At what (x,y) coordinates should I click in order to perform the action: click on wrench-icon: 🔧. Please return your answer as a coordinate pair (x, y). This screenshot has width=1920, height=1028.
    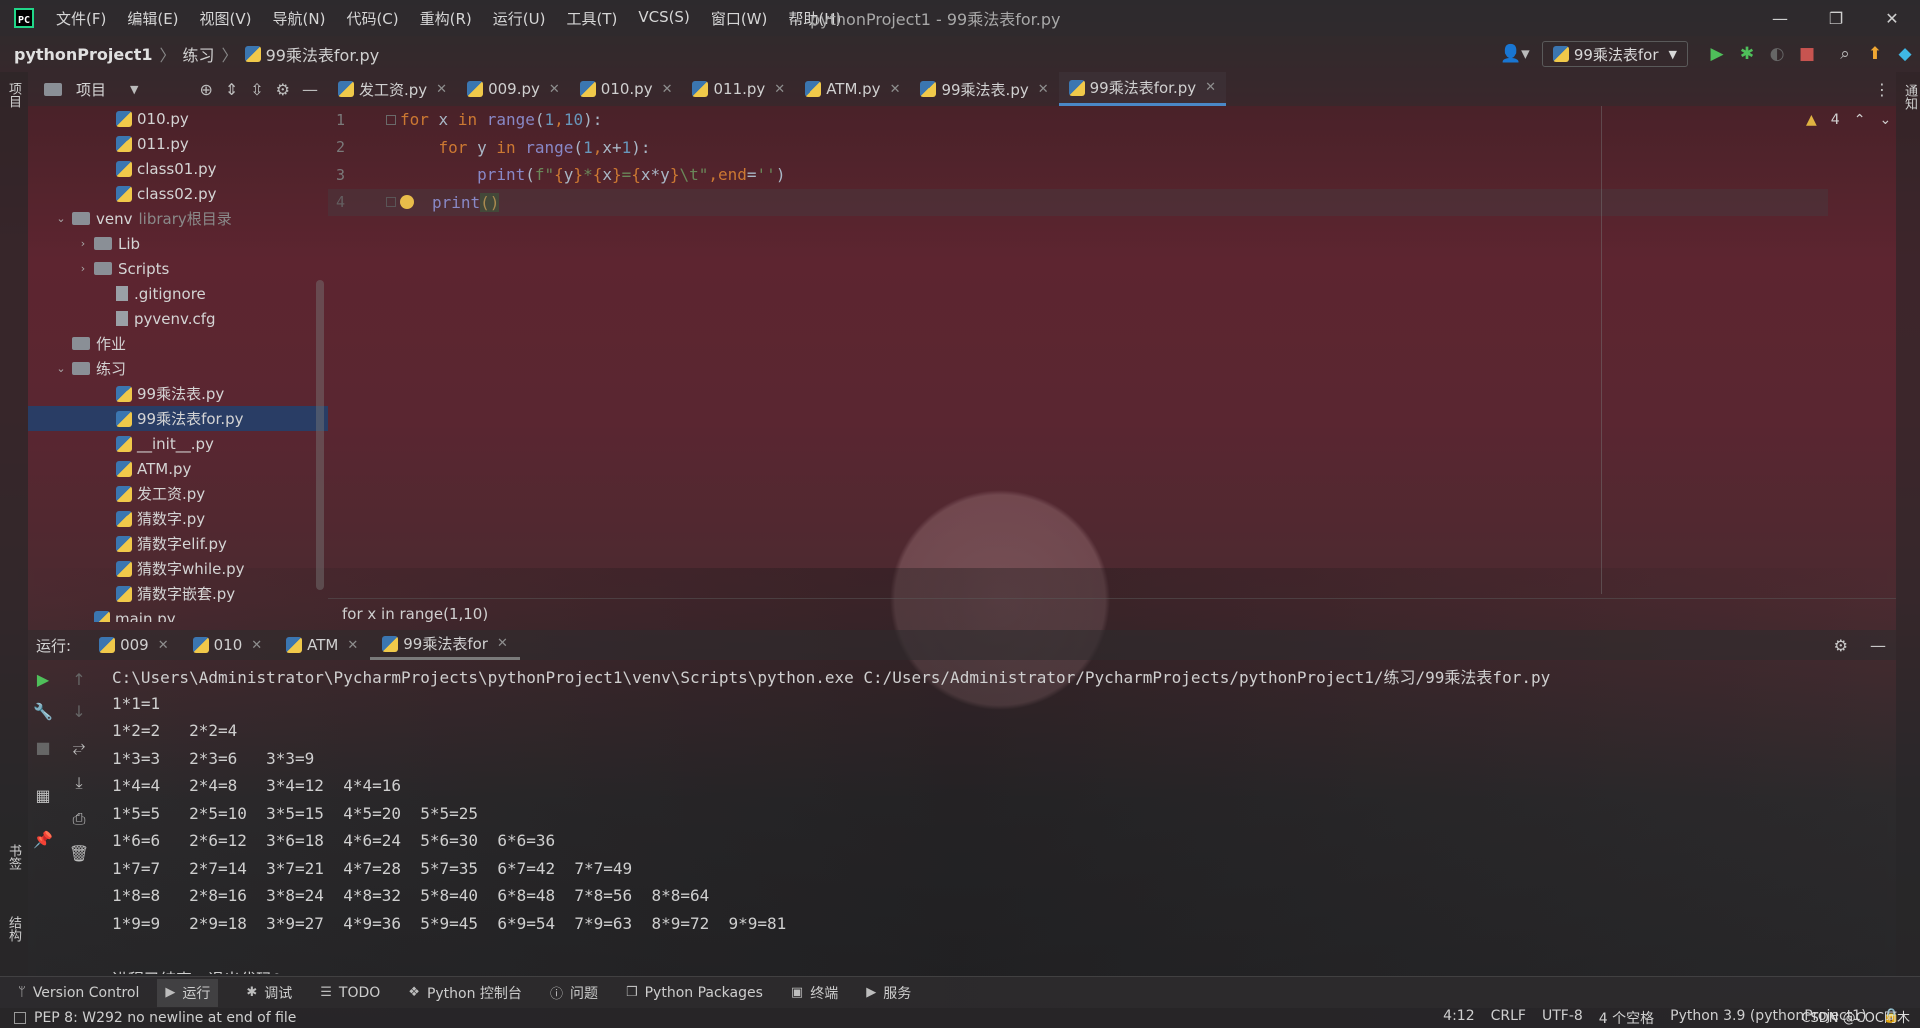
    Looking at the image, I should click on (43, 711).